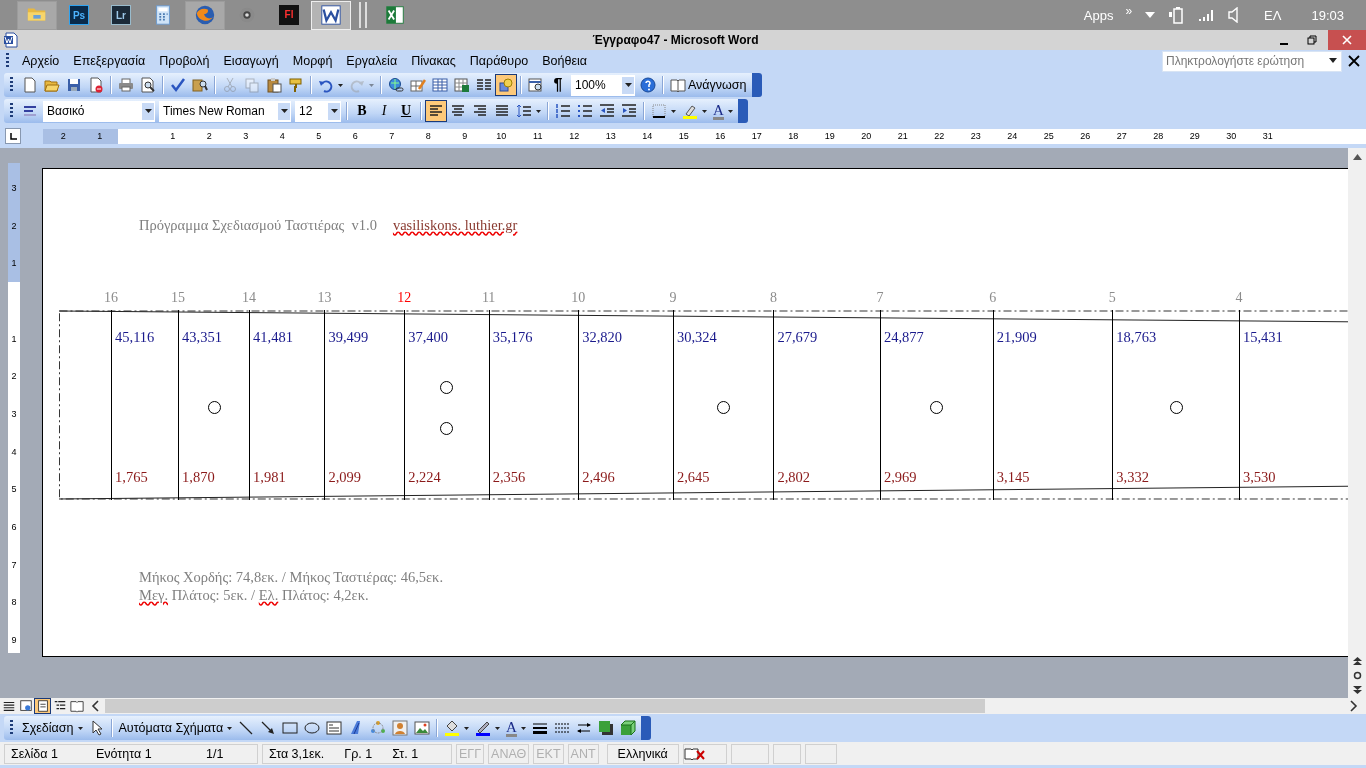  I want to click on photoshop-taskbar-button: Ps, so click(79, 15).